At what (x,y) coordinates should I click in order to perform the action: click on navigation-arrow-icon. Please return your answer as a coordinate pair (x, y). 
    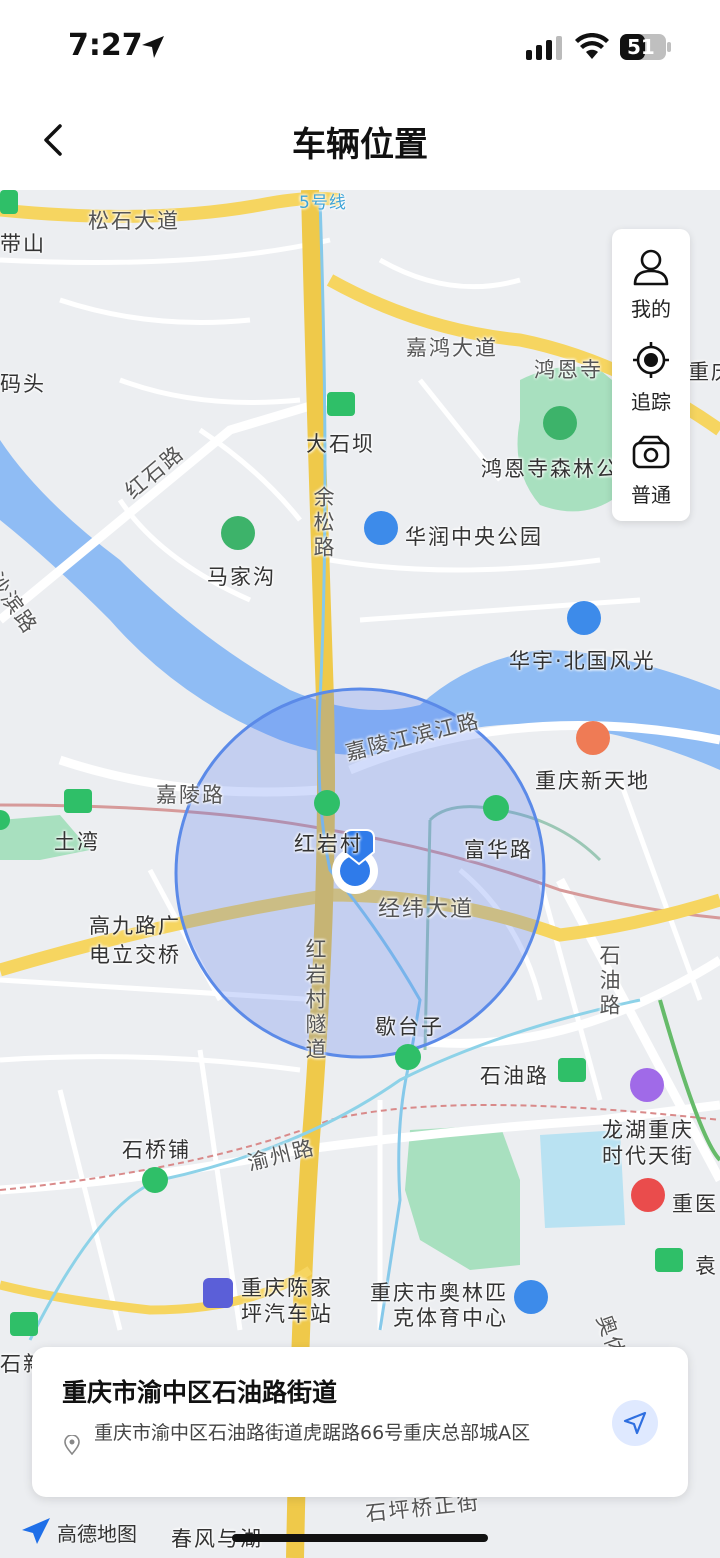
    Looking at the image, I should click on (635, 1423).